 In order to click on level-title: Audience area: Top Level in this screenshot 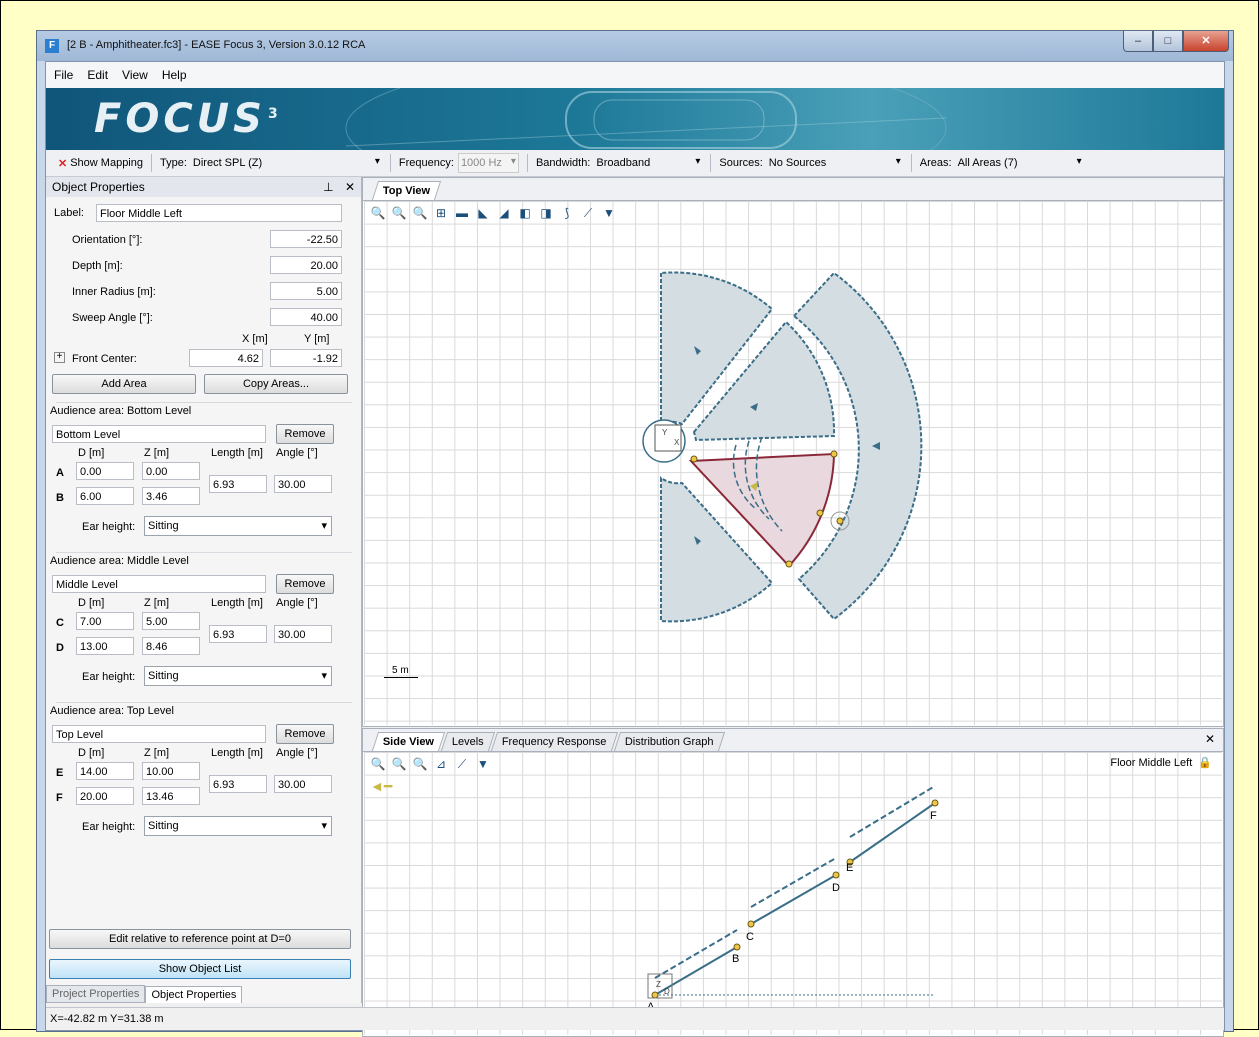, I will do `click(112, 711)`.